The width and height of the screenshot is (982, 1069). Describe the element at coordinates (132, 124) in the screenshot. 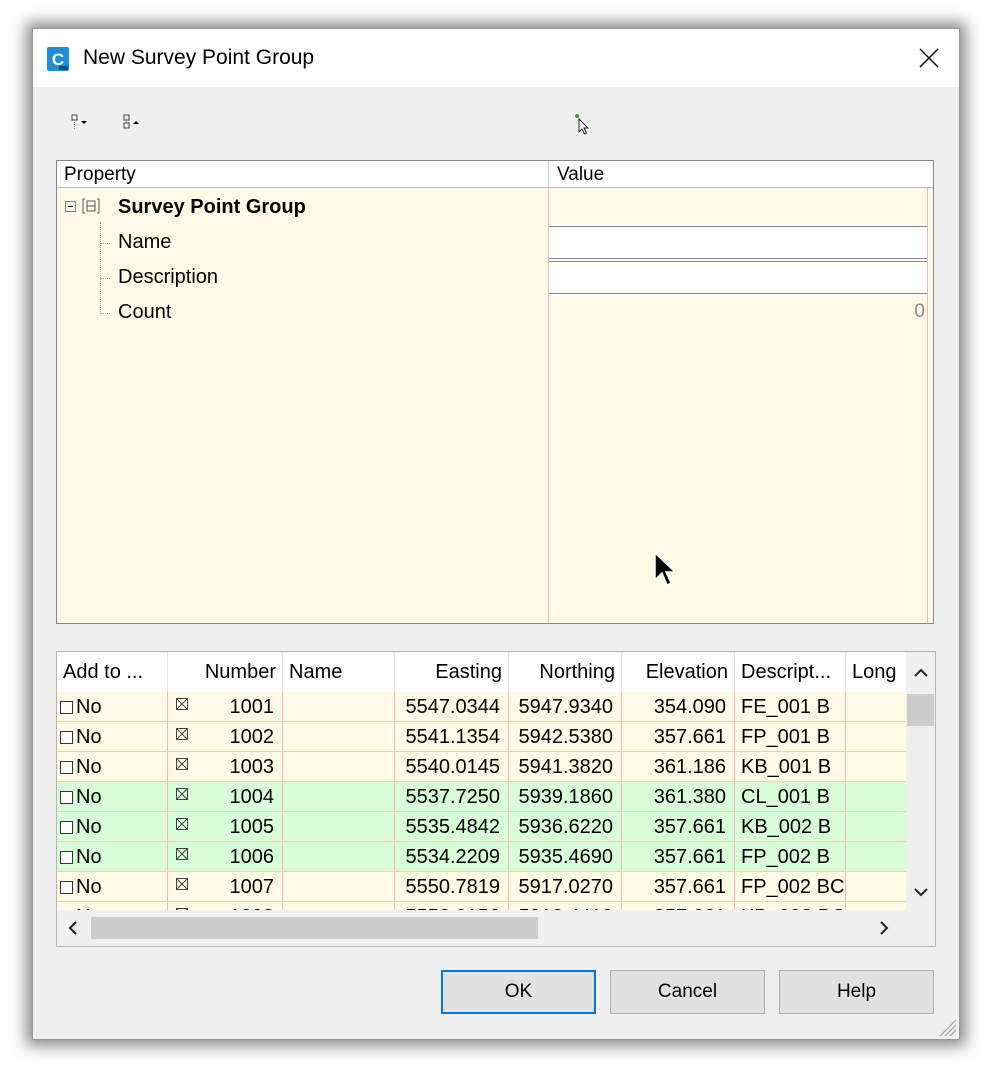

I see `collapse-all-icon` at that location.